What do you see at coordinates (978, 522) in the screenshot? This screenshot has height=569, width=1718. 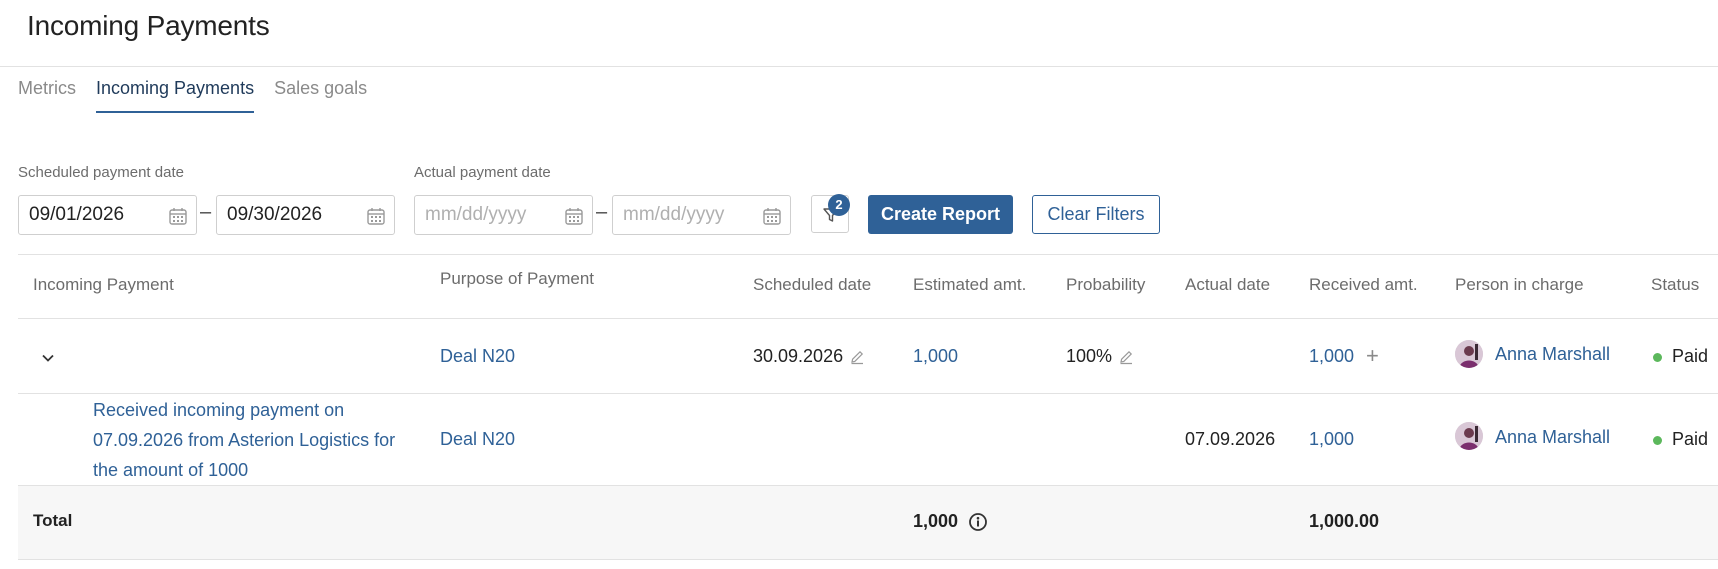 I see `info-icon` at bounding box center [978, 522].